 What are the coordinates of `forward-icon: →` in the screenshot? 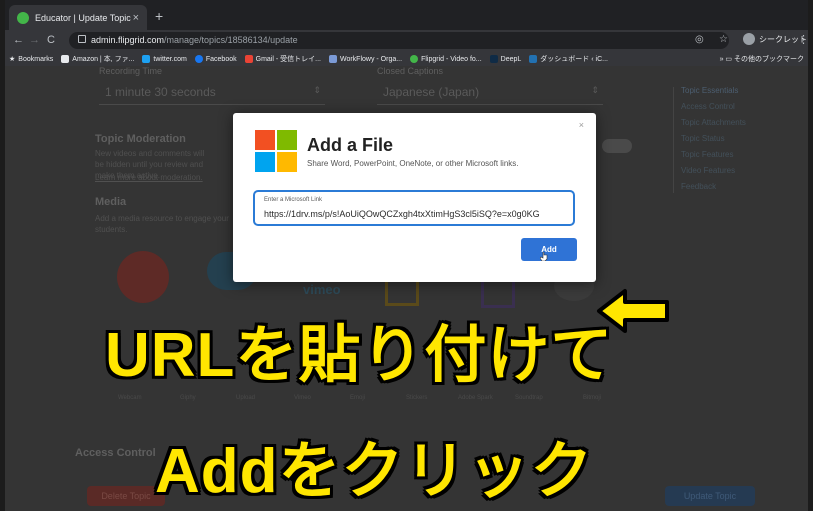 It's located at (34, 40).